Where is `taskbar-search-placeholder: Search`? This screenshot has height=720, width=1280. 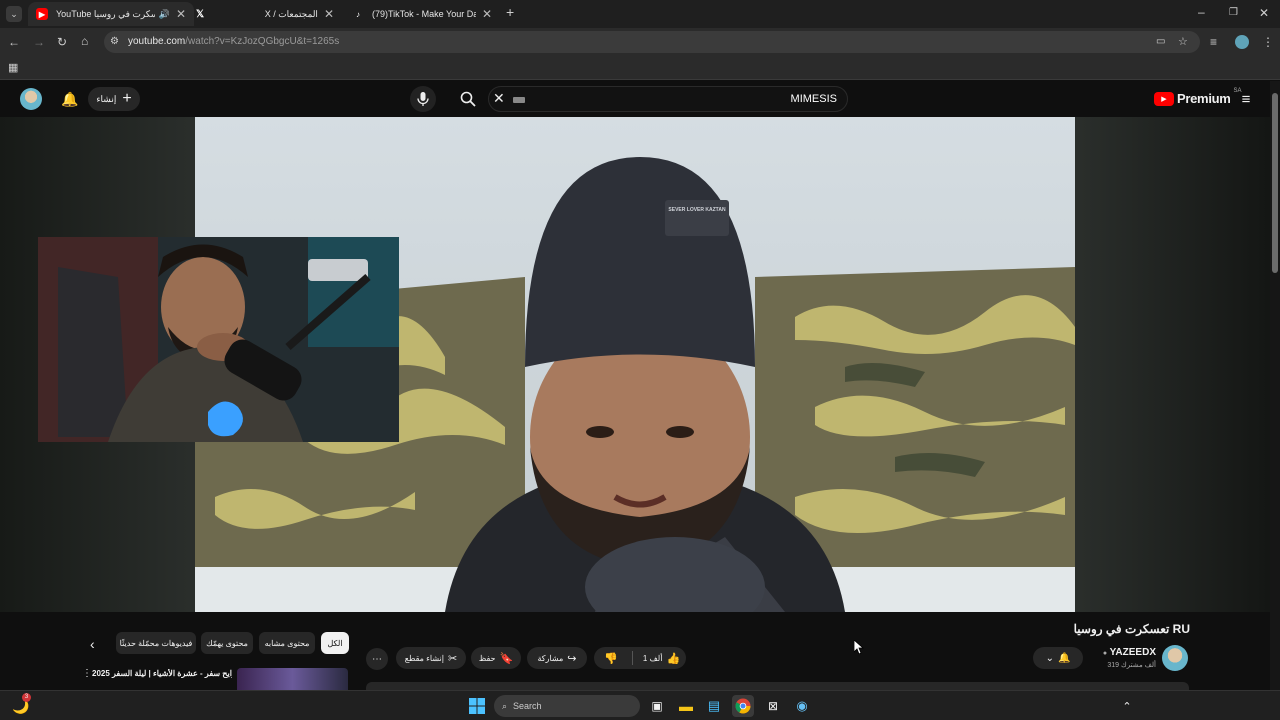
taskbar-search-placeholder: Search is located at coordinates (527, 706).